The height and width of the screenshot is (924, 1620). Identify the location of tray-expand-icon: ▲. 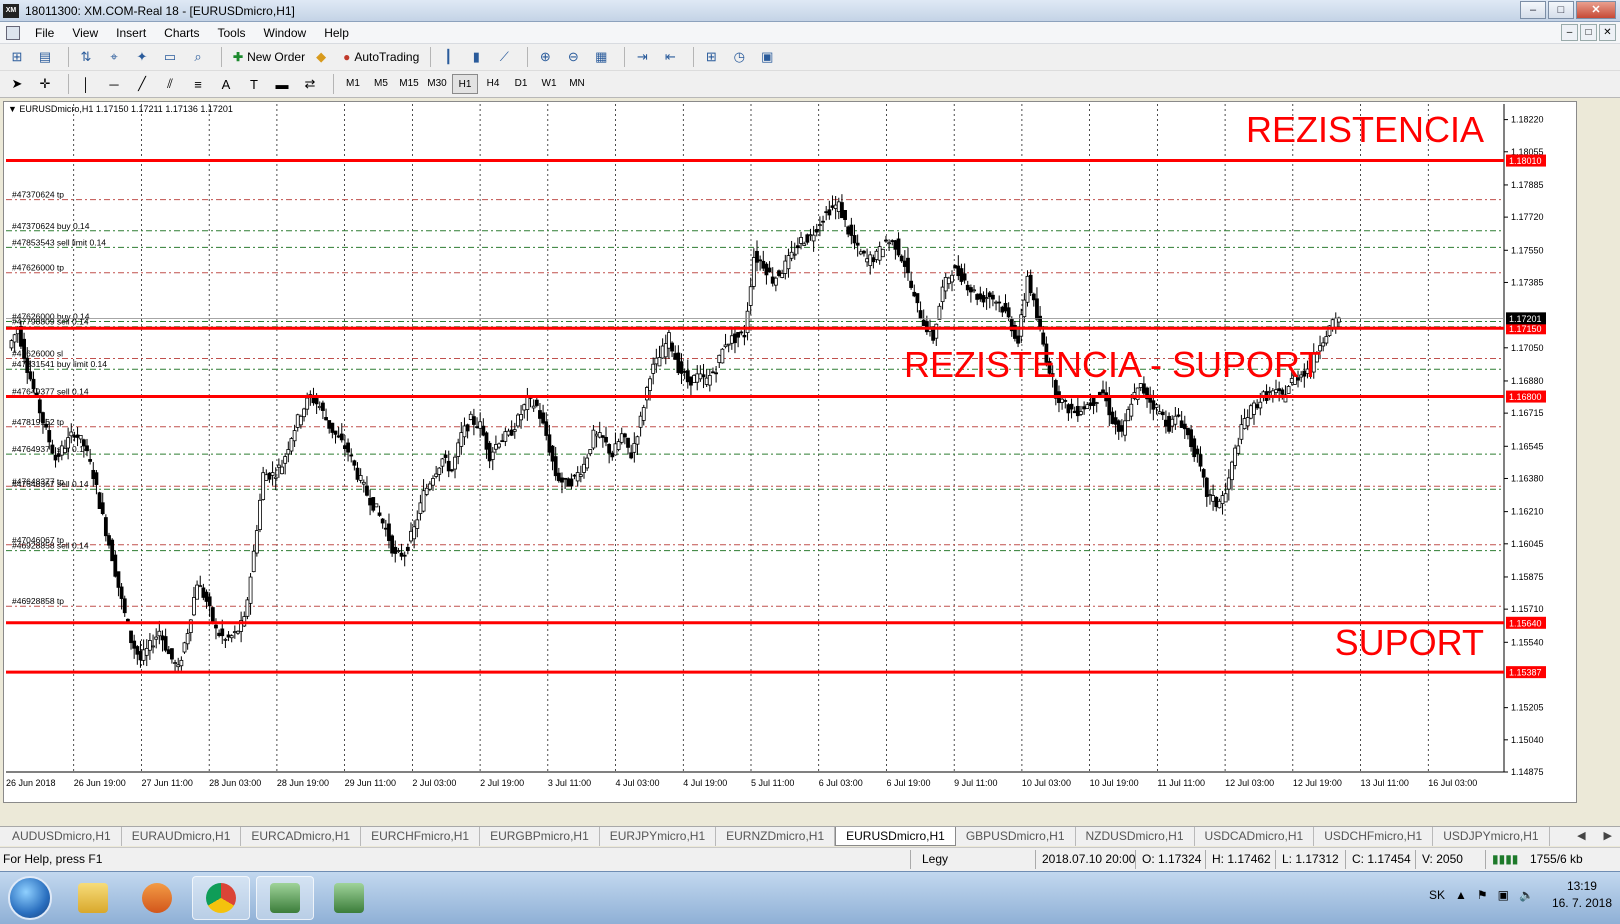
(1461, 895).